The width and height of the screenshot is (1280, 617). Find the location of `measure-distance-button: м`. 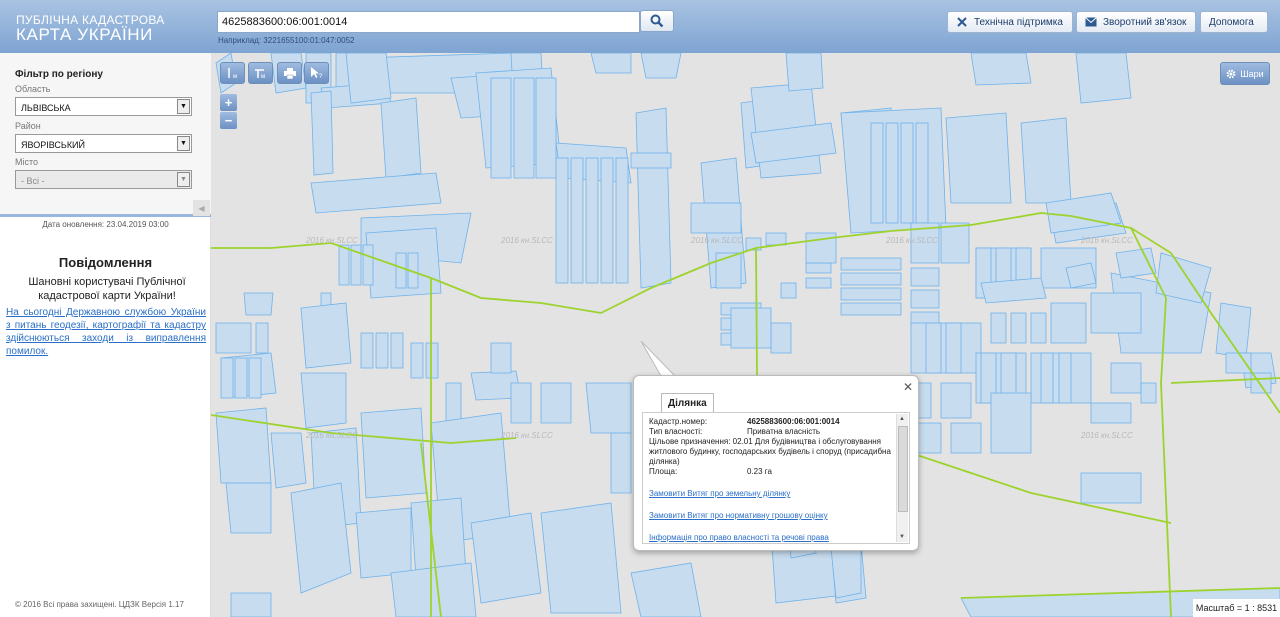

measure-distance-button: м is located at coordinates (232, 73).